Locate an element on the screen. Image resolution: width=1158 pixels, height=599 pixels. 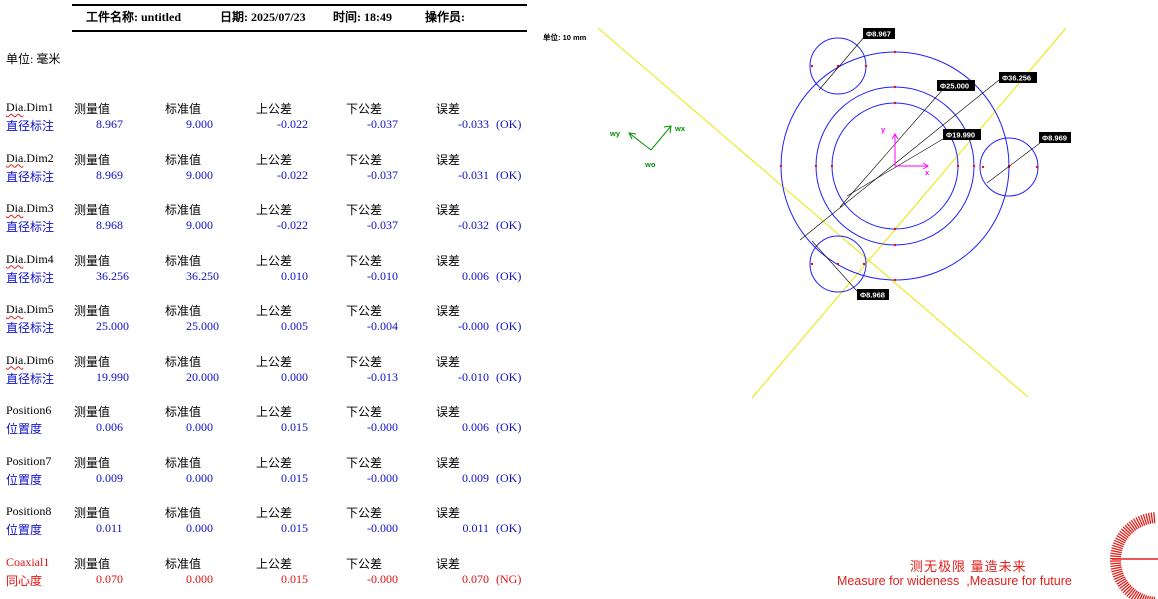
feature-name: Position8 is located at coordinates (29, 511).